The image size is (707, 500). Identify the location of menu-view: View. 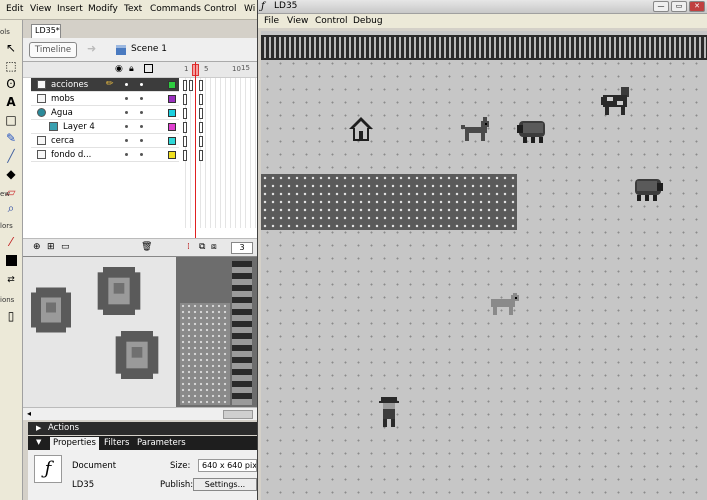
(40, 9).